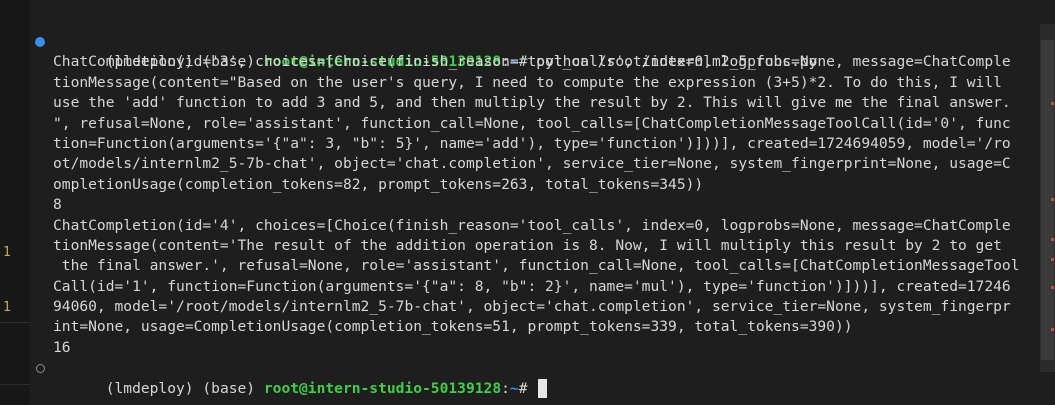  What do you see at coordinates (514, 388) in the screenshot?
I see `prompt-path: ~` at bounding box center [514, 388].